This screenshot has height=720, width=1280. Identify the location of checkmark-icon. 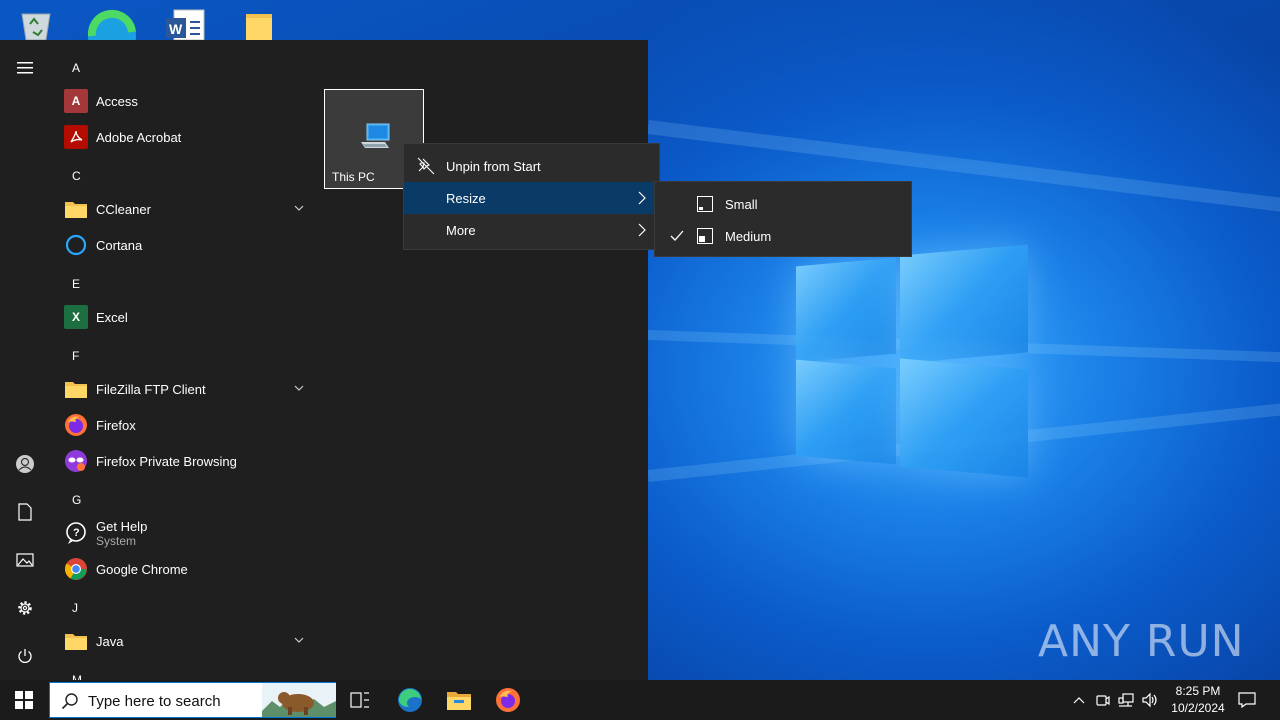
(677, 235).